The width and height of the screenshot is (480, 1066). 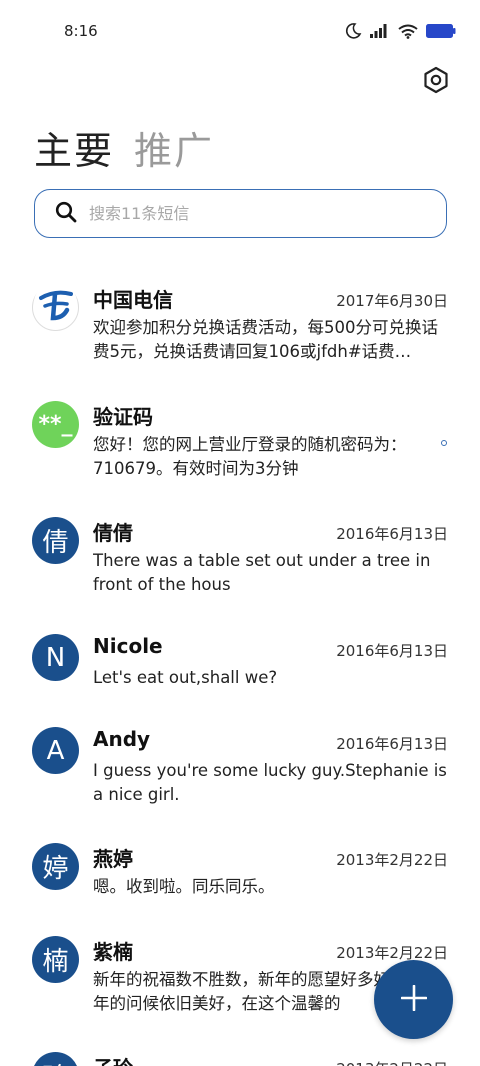 What do you see at coordinates (408, 31) in the screenshot?
I see `wifi-icon` at bounding box center [408, 31].